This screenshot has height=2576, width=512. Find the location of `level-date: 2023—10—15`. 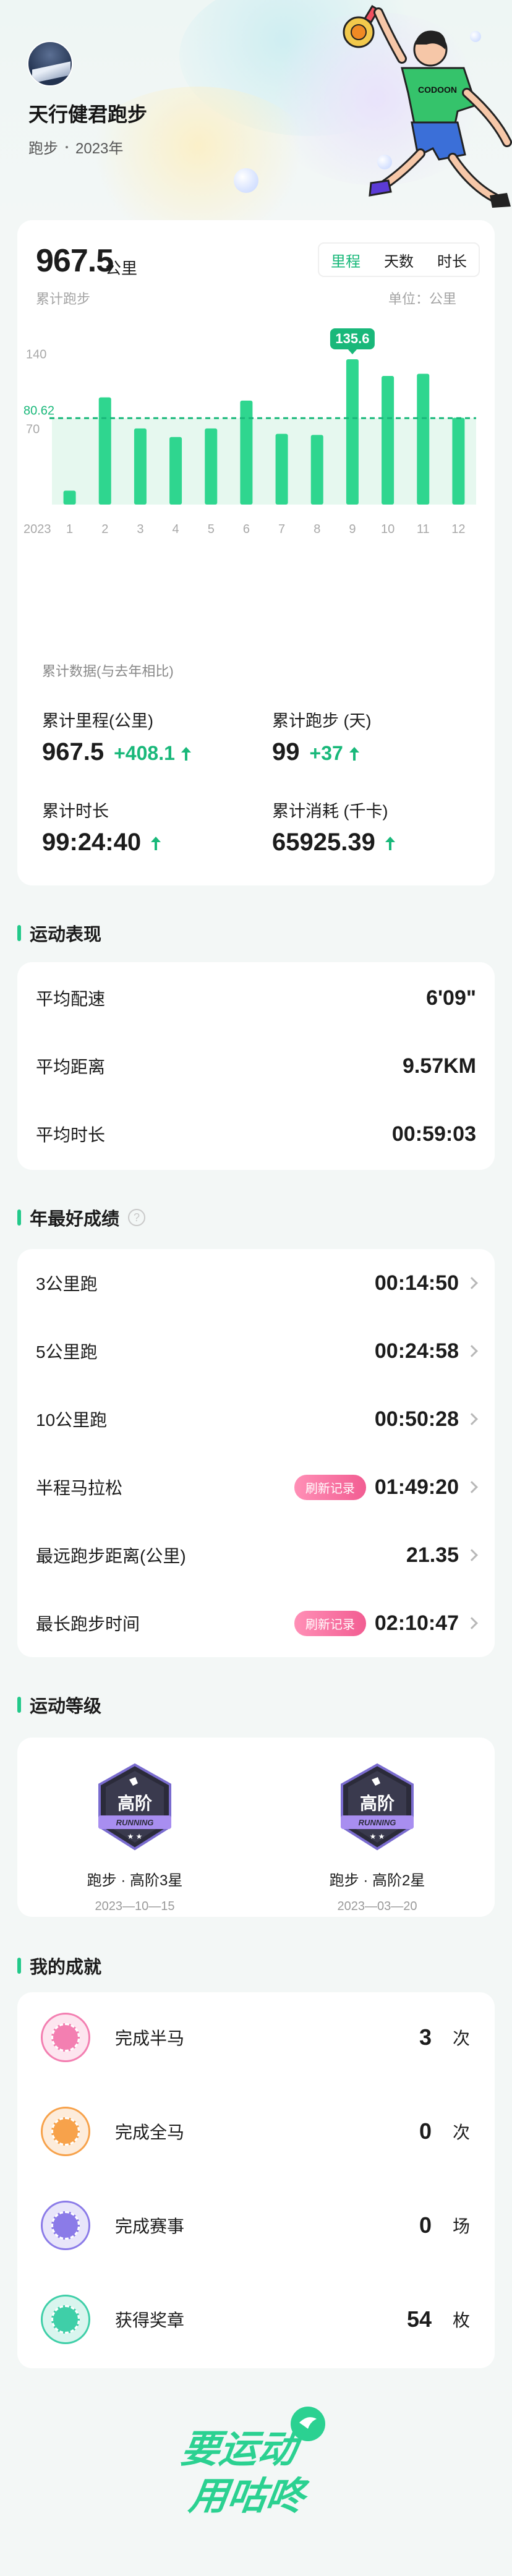

level-date: 2023—10—15 is located at coordinates (135, 1906).